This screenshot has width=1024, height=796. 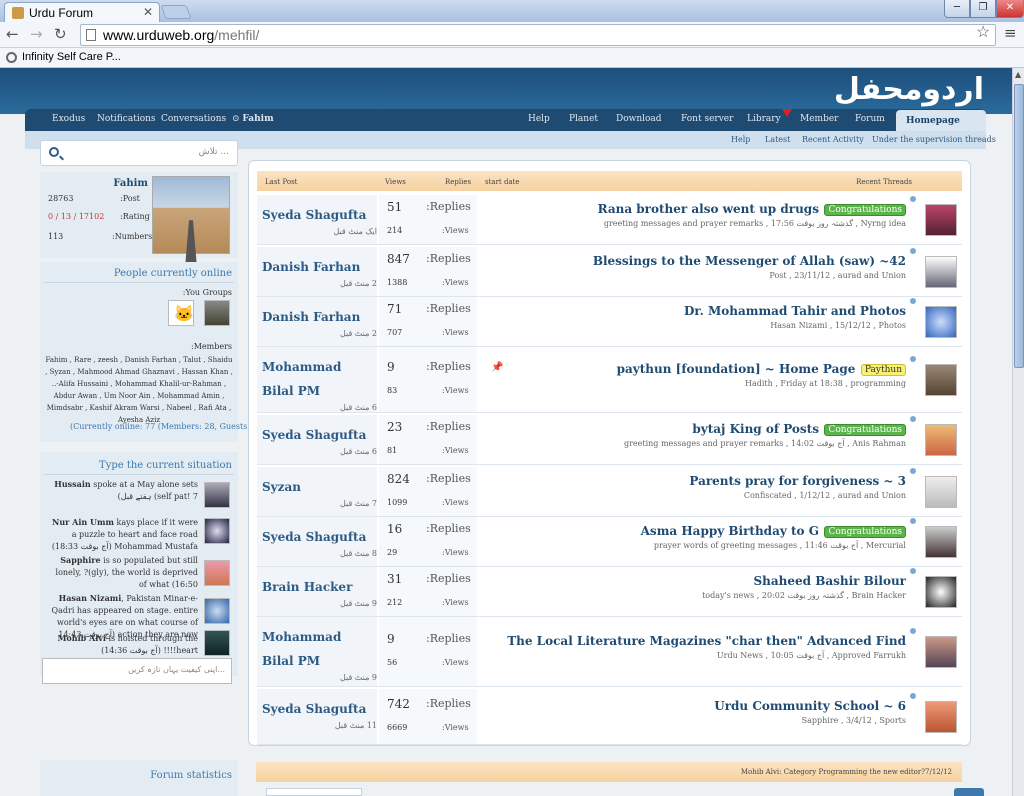 I want to click on nav-font-server: Font server, so click(x=707, y=119).